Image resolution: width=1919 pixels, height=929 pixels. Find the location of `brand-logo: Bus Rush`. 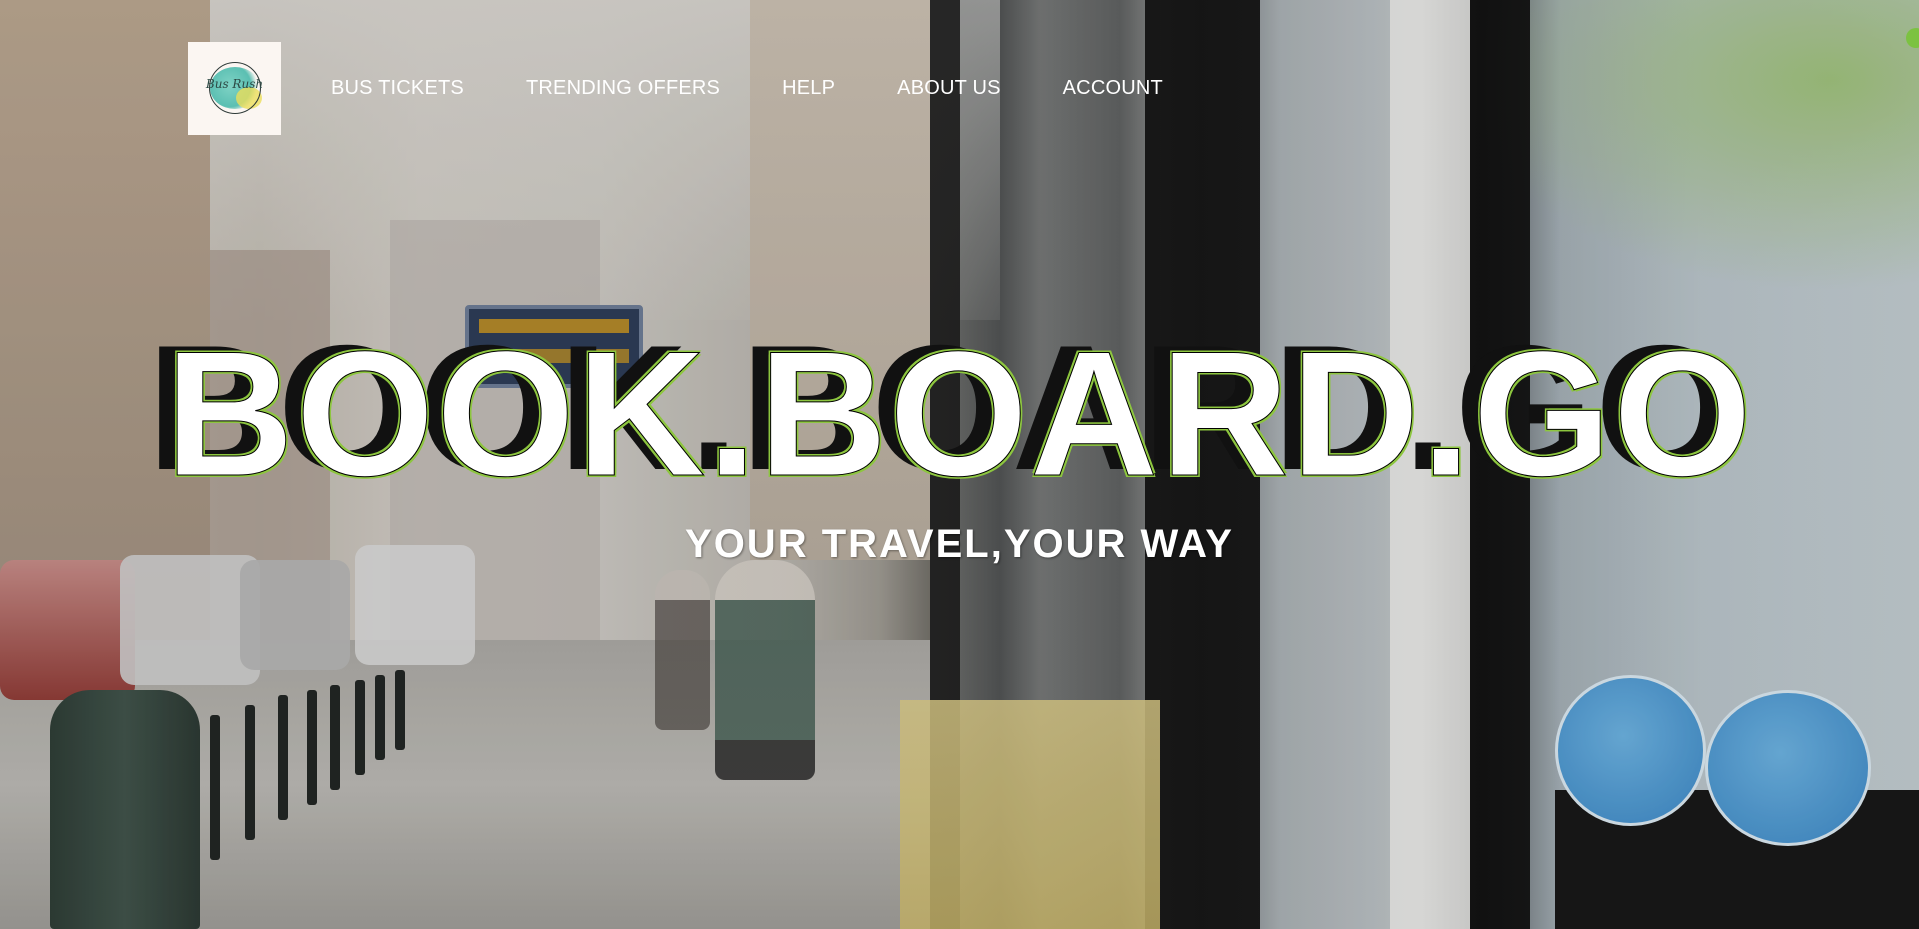

brand-logo: Bus Rush is located at coordinates (234, 88).